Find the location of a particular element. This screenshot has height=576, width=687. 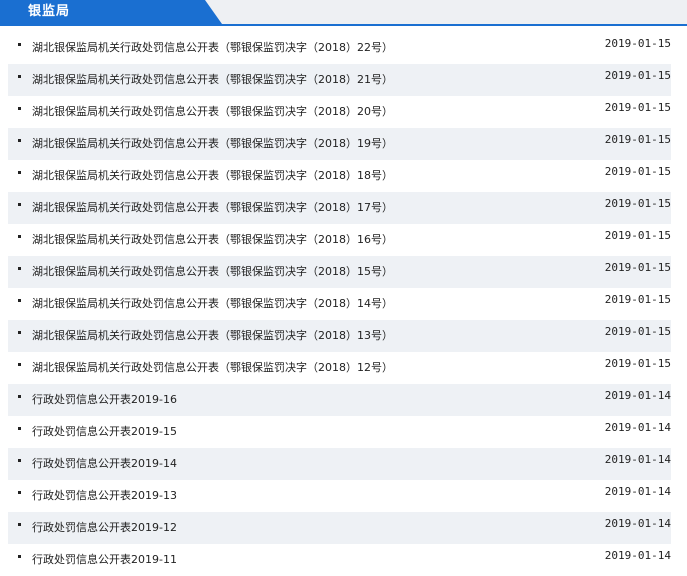

list-item-link: 湖北银保监局机关行政处罚信息公开表（鄂银保监罚决字（2018）17号） is located at coordinates (212, 208).